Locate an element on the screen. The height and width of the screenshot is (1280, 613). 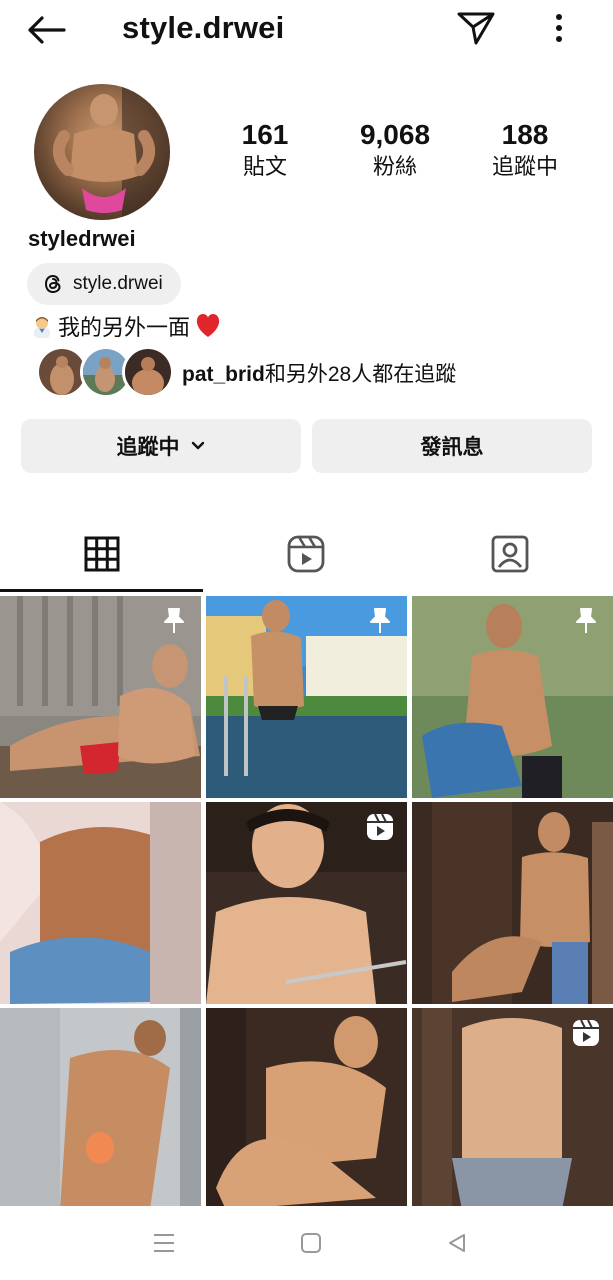
active-tab-indicator is located at coordinates (101, 590).